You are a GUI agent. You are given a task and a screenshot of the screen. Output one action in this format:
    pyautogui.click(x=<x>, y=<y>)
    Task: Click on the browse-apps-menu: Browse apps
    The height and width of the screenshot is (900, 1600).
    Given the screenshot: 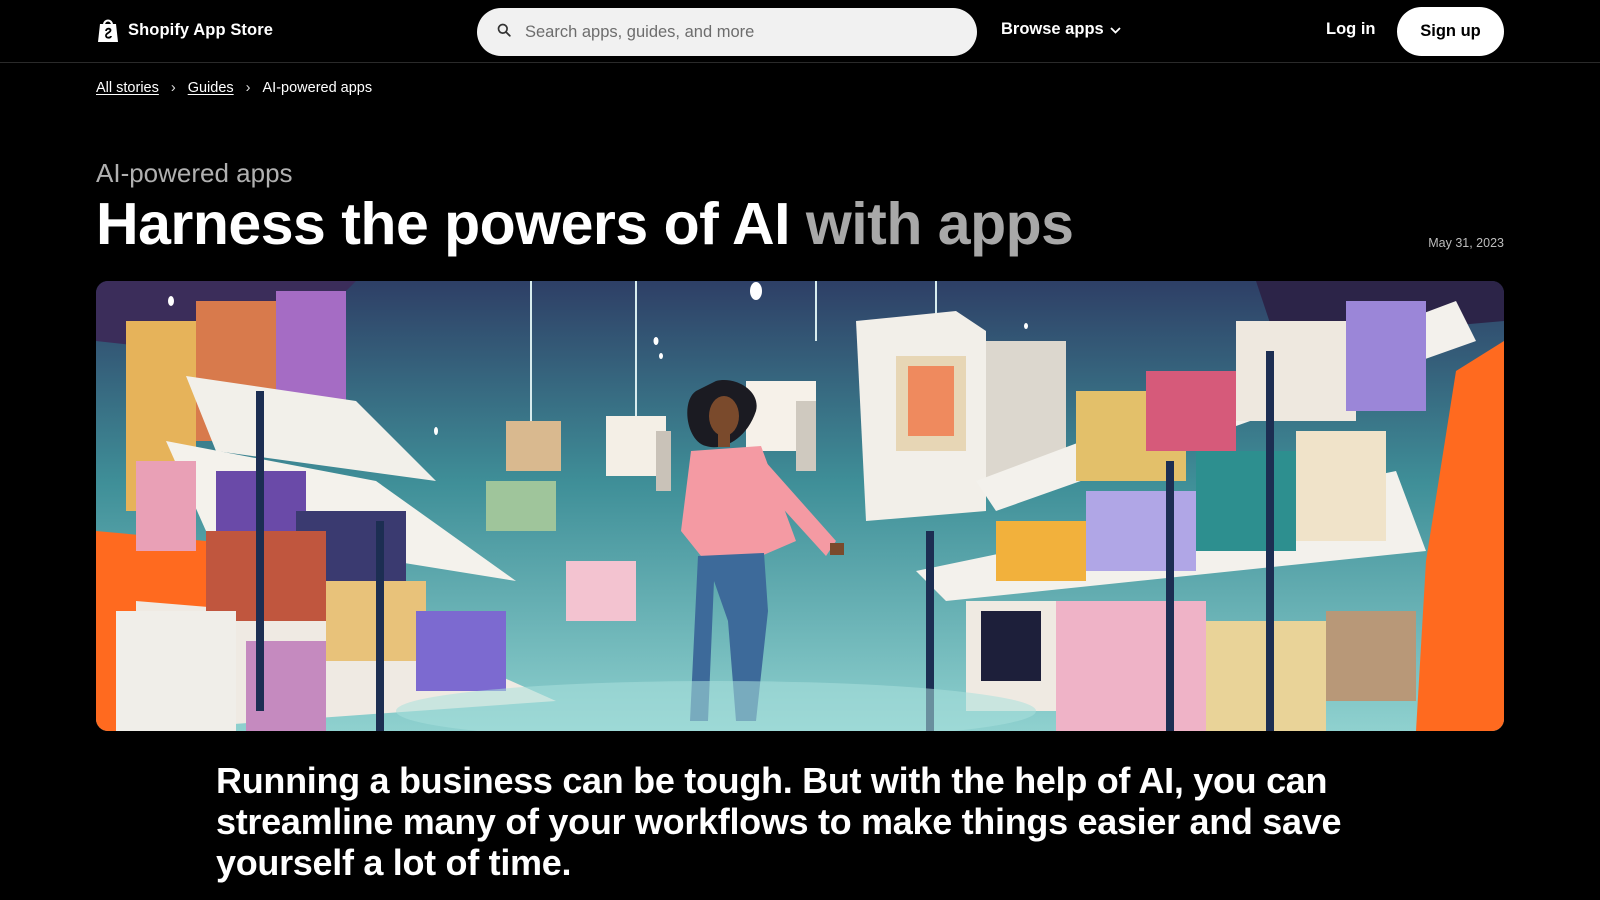 What is the action you would take?
    pyautogui.click(x=1061, y=29)
    